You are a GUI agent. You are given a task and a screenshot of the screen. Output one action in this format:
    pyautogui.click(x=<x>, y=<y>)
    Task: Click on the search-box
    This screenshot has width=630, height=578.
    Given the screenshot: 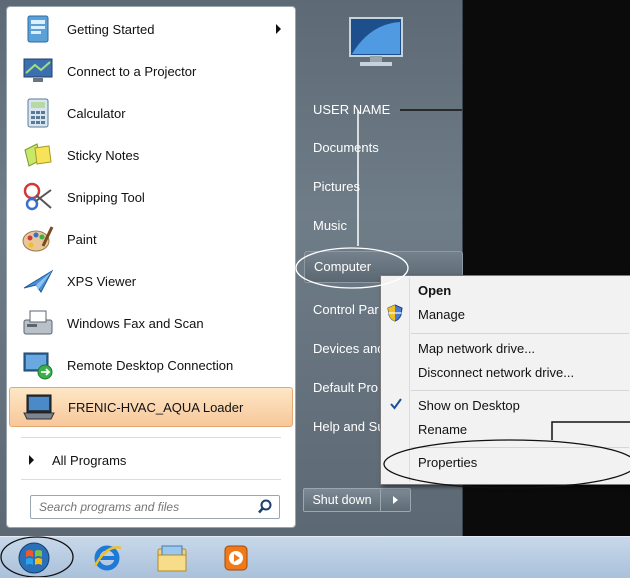 What is the action you would take?
    pyautogui.click(x=155, y=507)
    